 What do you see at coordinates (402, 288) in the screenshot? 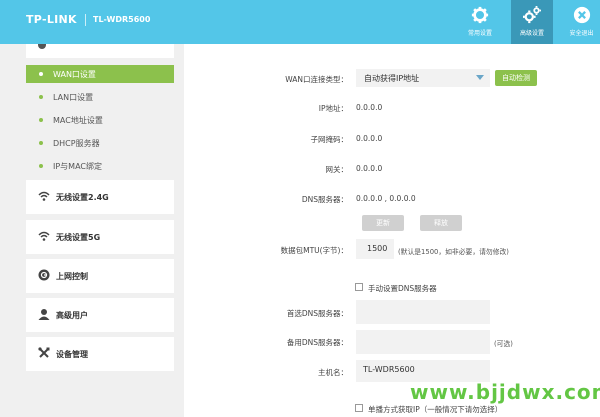
I see `manual-dns-label: 手动设置DNS服务器` at bounding box center [402, 288].